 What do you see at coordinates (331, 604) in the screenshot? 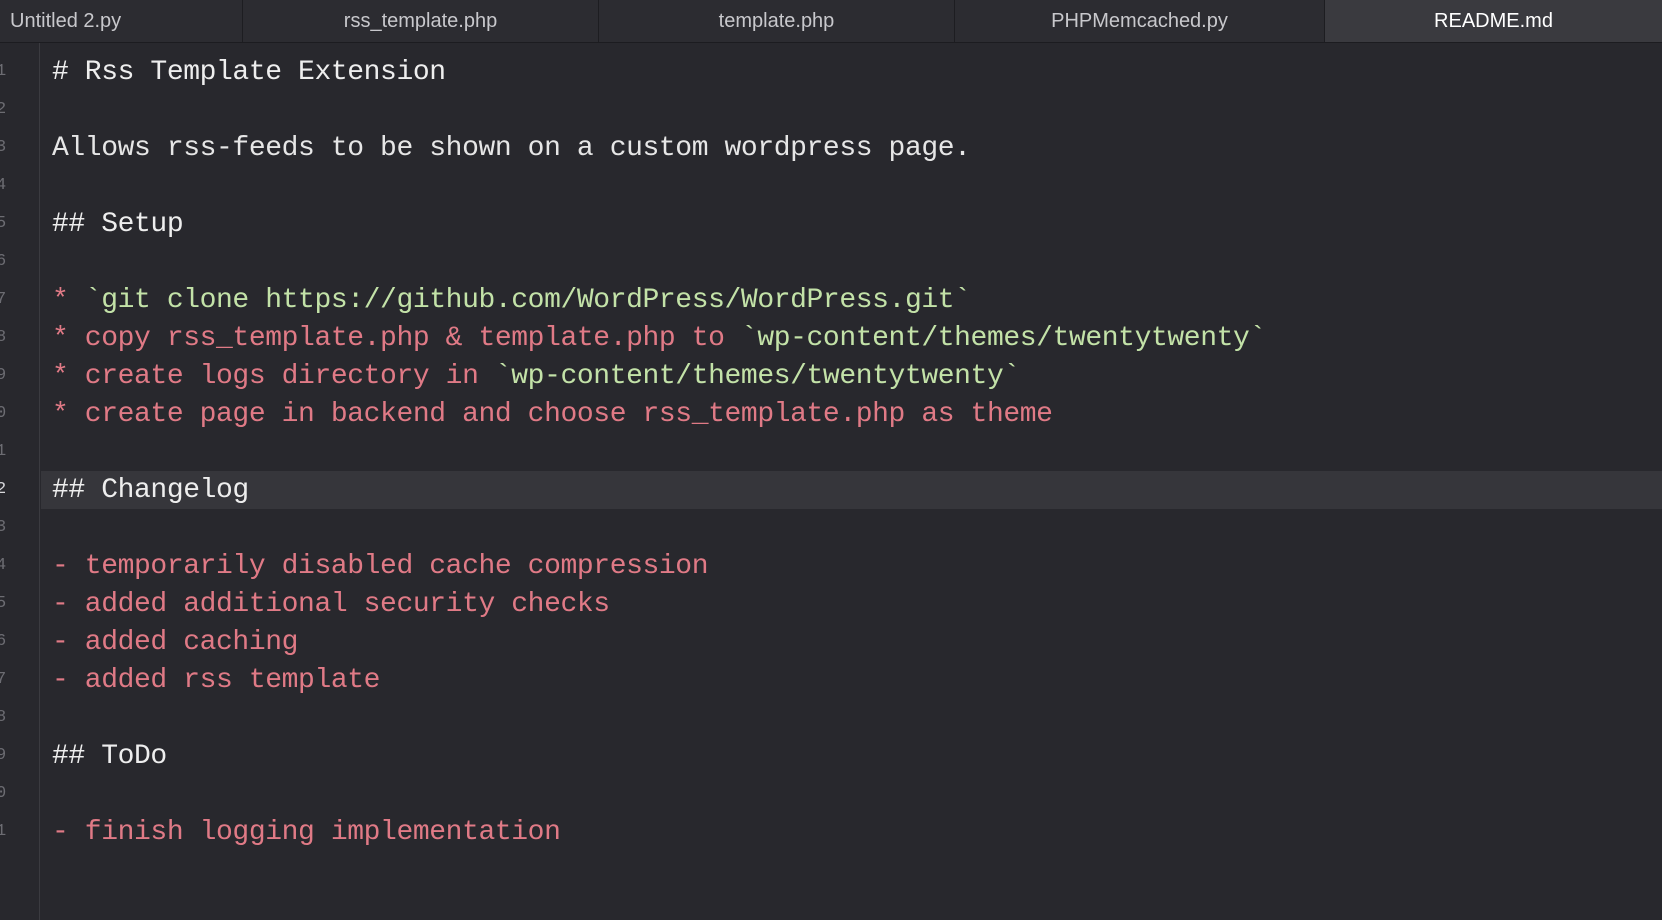
I see `changelog-item: - added additional security checks` at bounding box center [331, 604].